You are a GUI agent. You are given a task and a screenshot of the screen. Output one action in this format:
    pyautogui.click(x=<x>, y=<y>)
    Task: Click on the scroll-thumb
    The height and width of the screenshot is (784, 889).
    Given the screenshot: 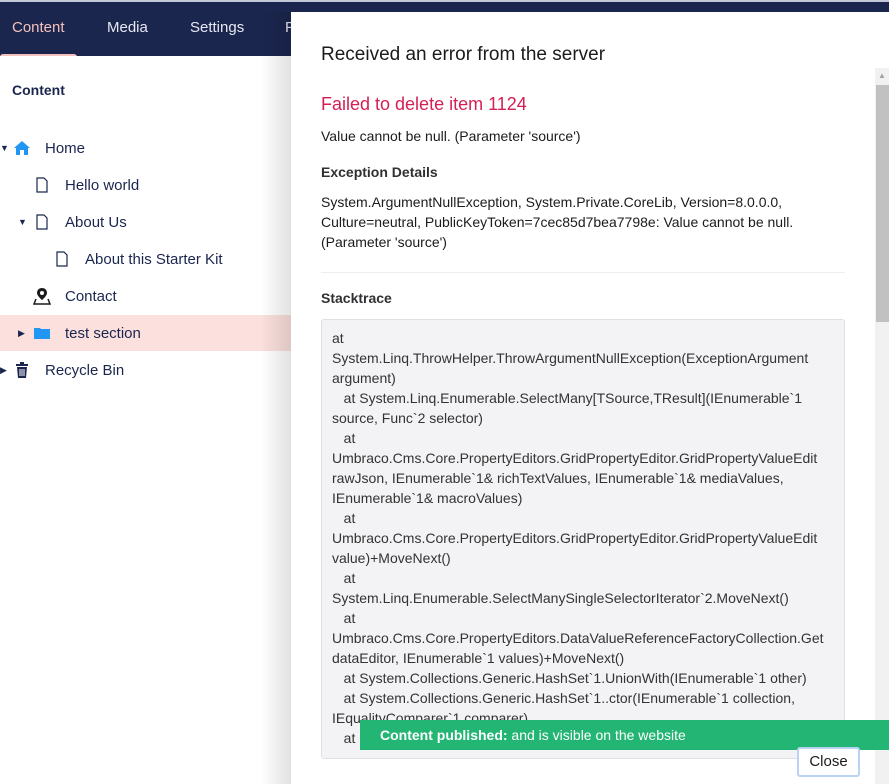 What is the action you would take?
    pyautogui.click(x=882, y=203)
    